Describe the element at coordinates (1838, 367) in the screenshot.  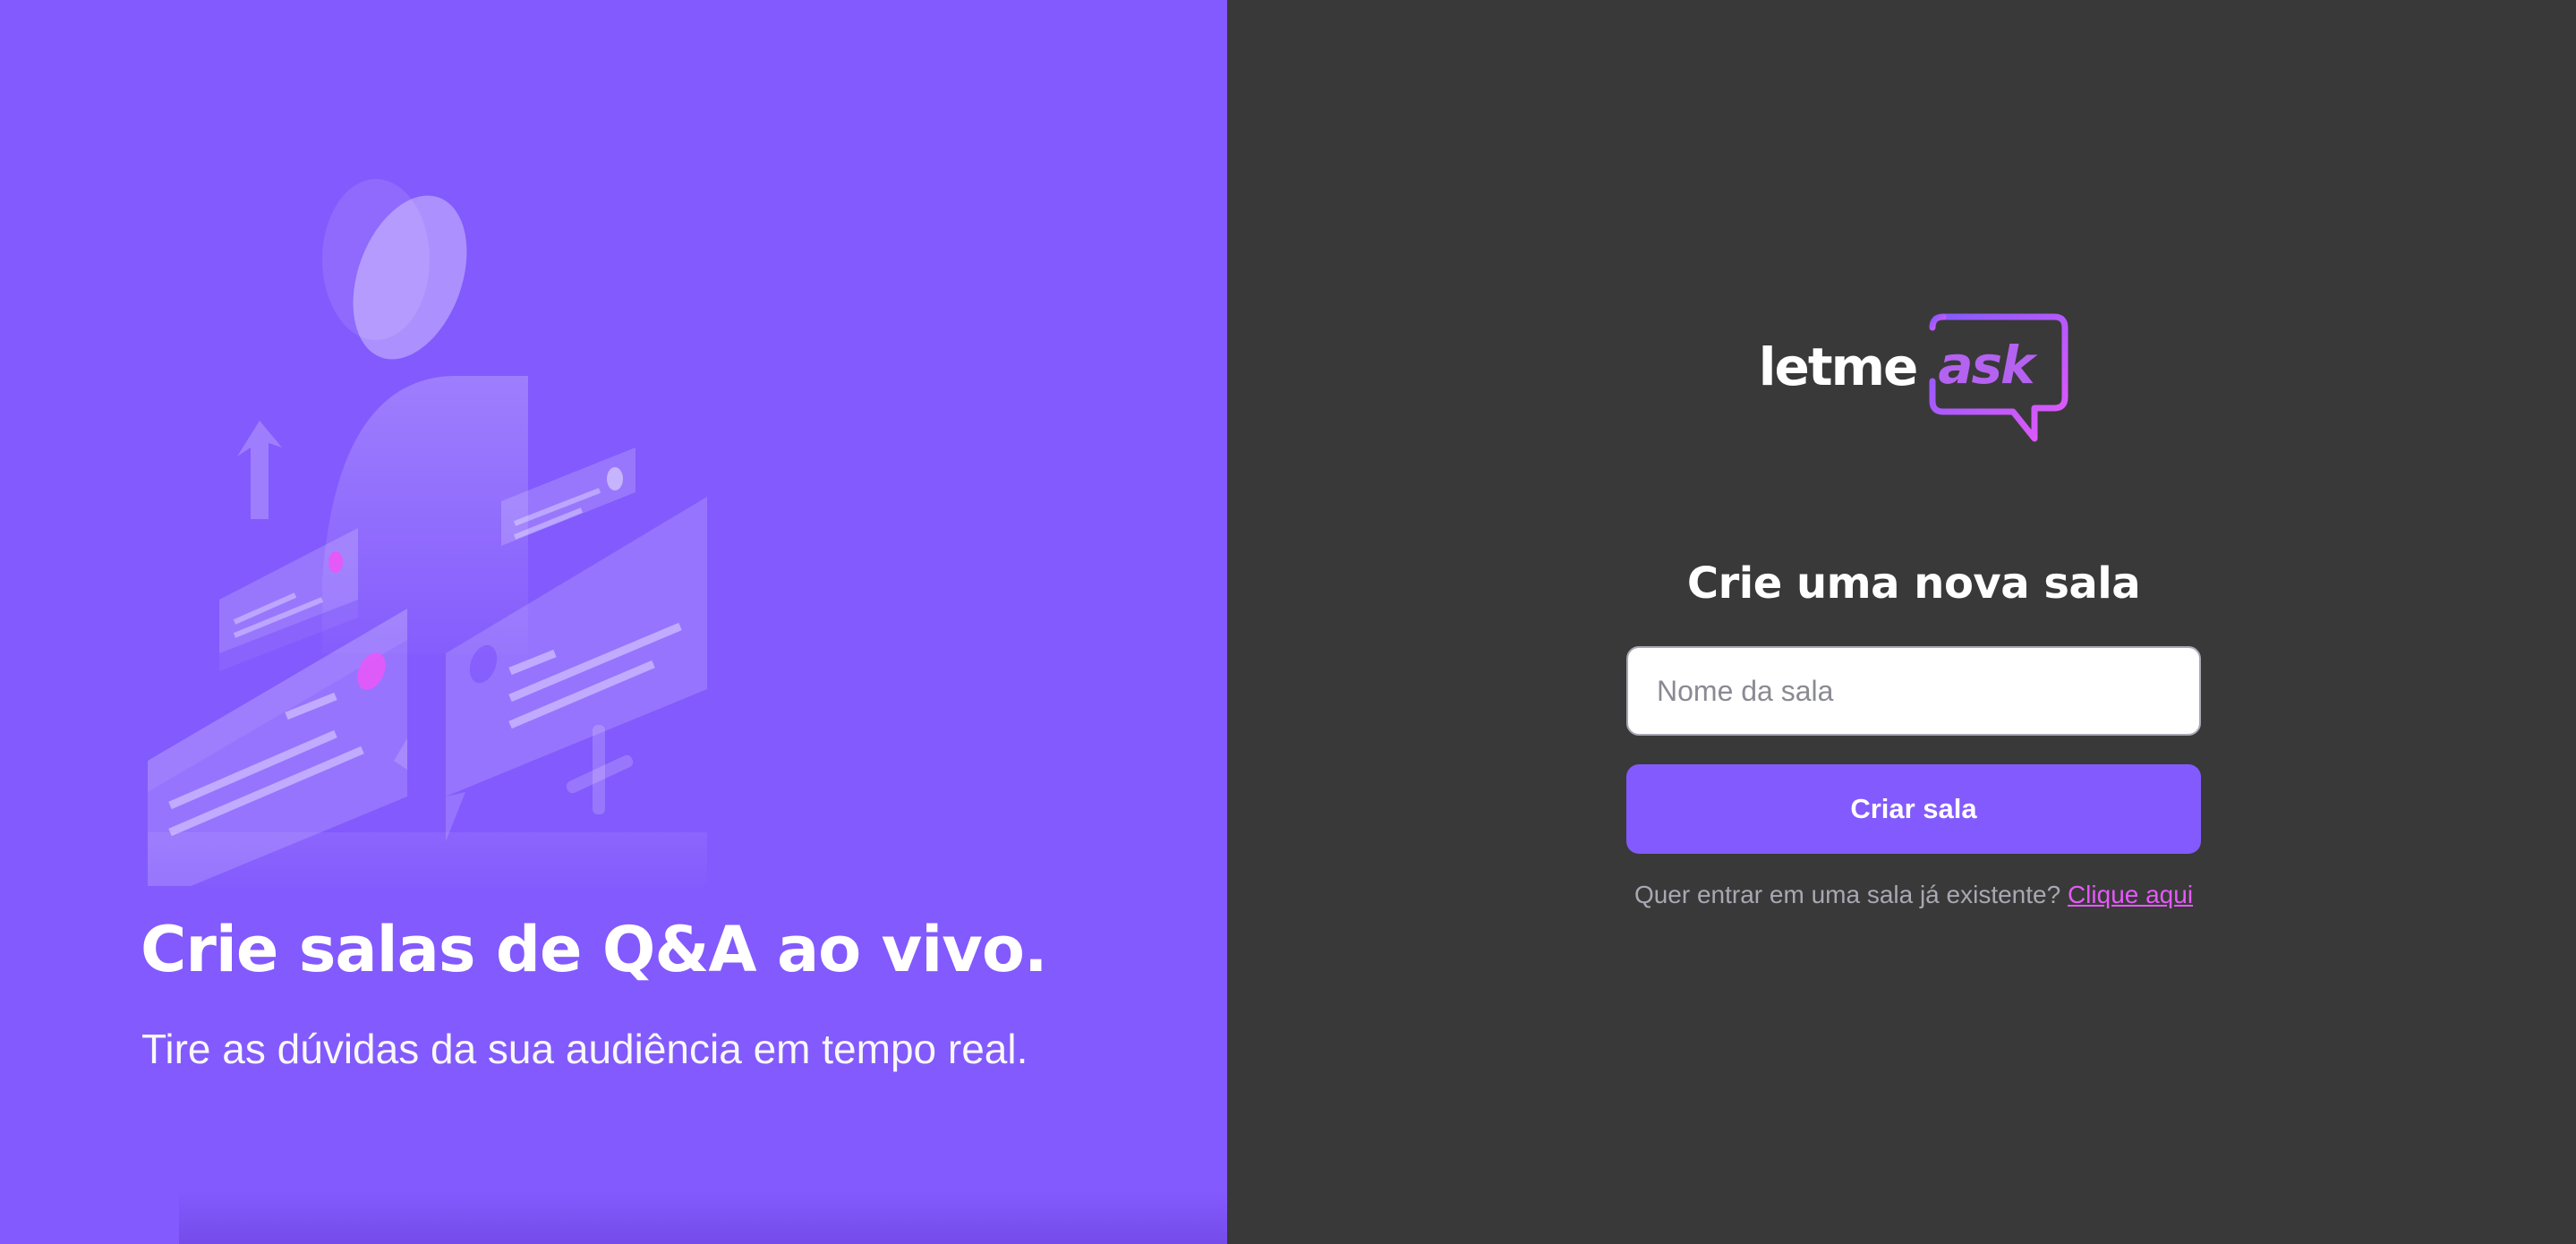
I see `logo-text-letme: letme` at that location.